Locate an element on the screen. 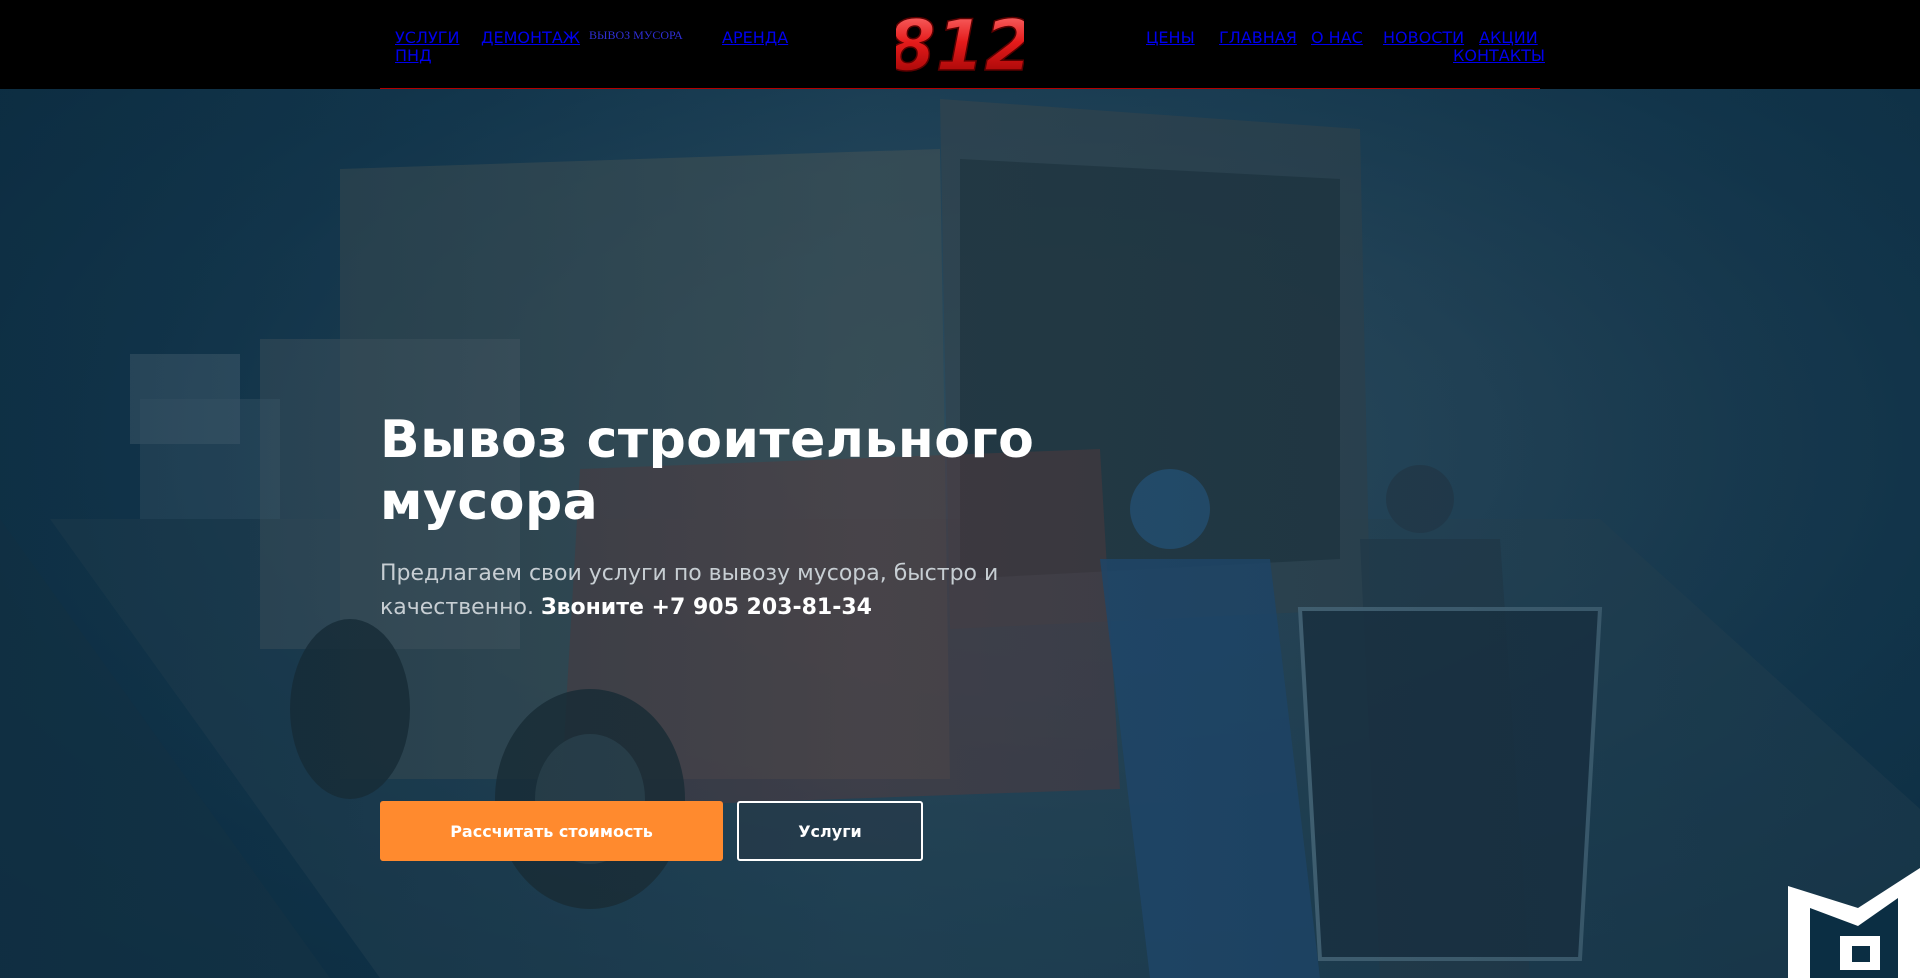  nav-item-demontazh: ДЕМОНТАЖ is located at coordinates (530, 37).